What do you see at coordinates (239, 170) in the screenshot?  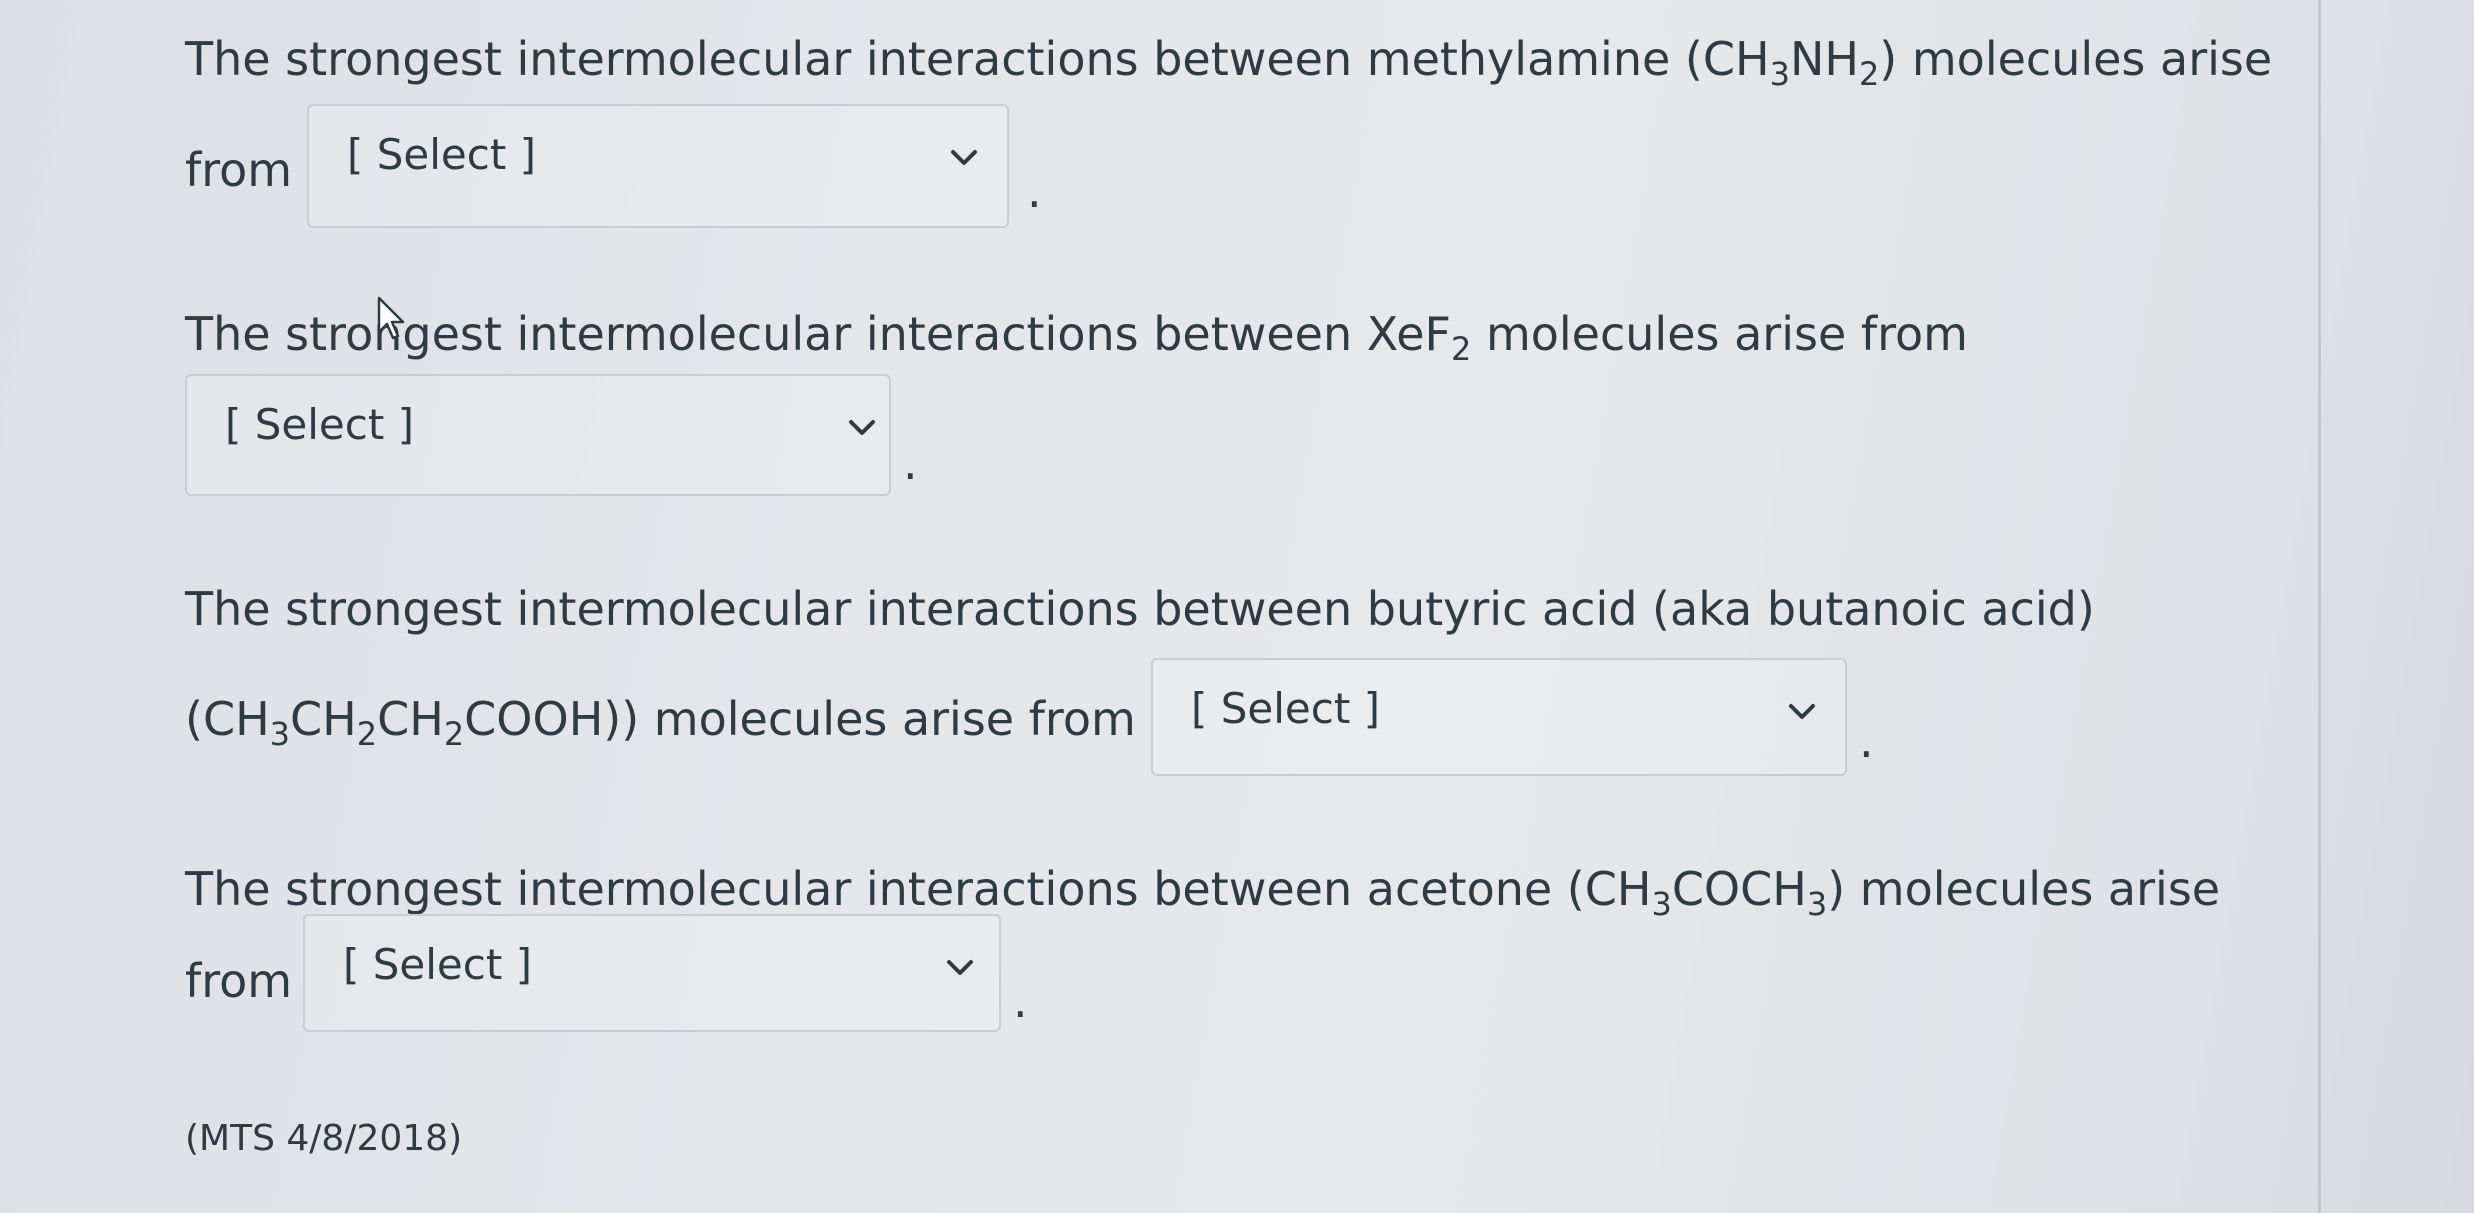 I see `question-1-from-label: from` at bounding box center [239, 170].